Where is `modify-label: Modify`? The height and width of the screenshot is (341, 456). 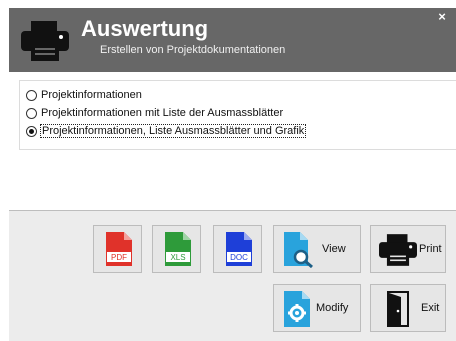 modify-label: Modify is located at coordinates (332, 308).